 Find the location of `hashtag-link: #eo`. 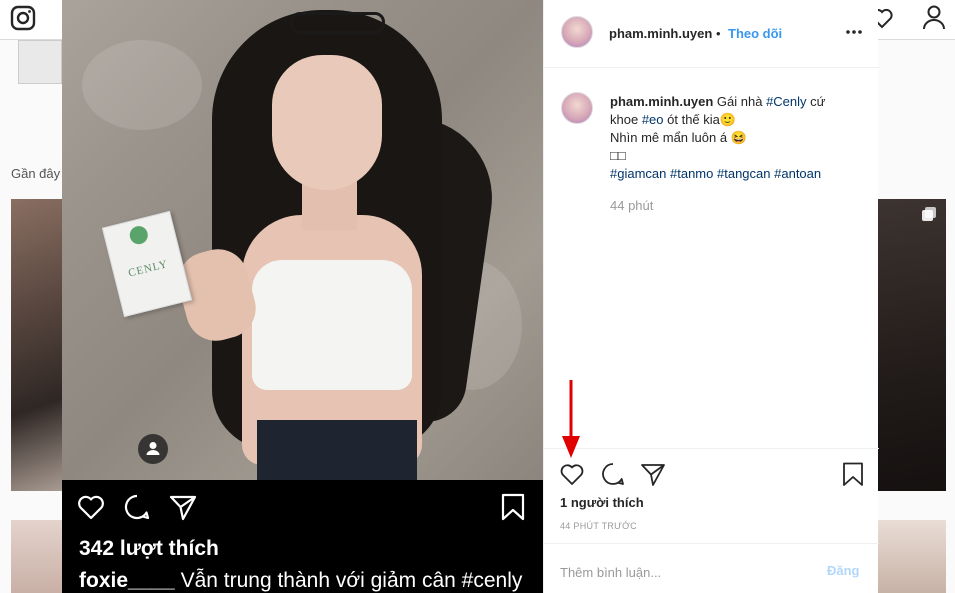

hashtag-link: #eo is located at coordinates (653, 119).